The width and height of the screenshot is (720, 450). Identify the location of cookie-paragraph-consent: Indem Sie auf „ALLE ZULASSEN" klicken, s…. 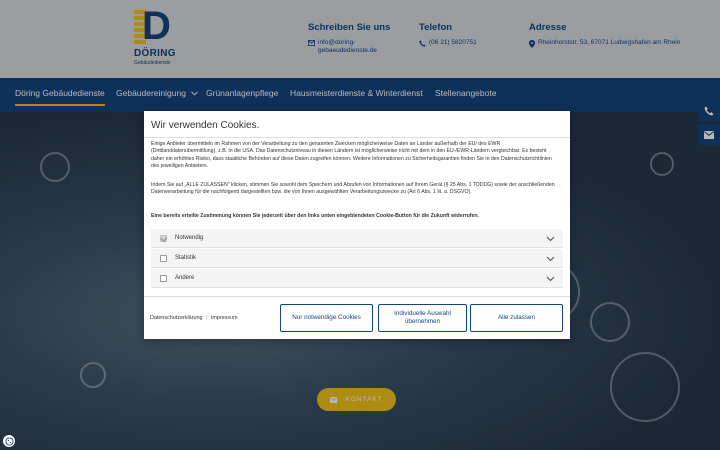
(353, 189).